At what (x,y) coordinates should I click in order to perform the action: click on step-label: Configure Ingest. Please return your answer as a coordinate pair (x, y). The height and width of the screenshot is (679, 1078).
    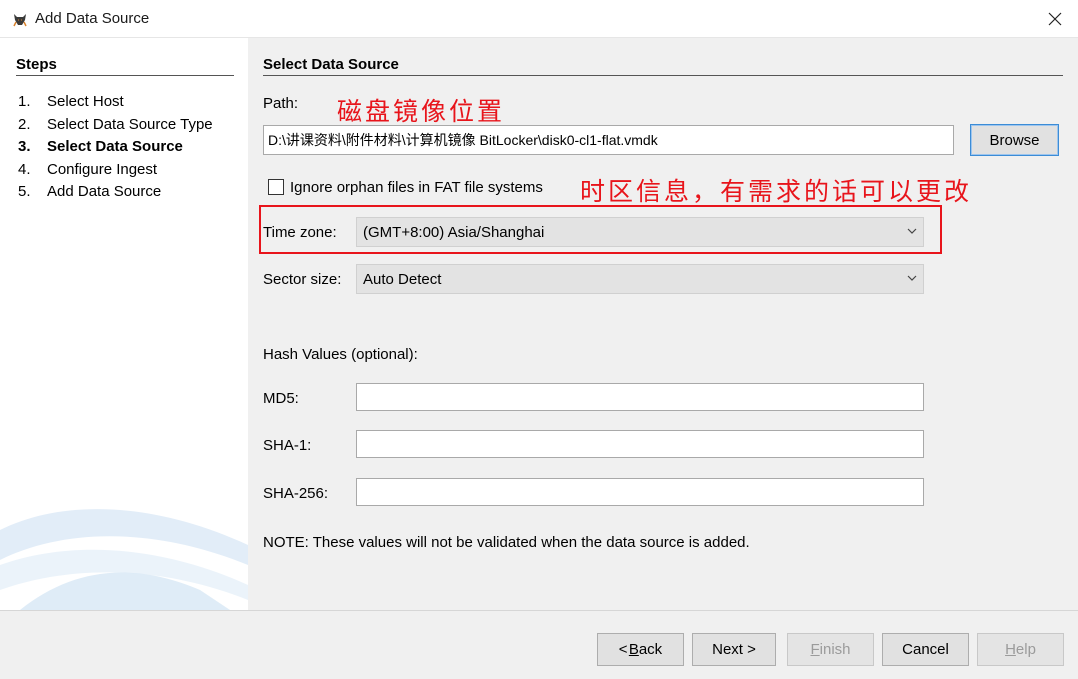
    Looking at the image, I should click on (102, 169).